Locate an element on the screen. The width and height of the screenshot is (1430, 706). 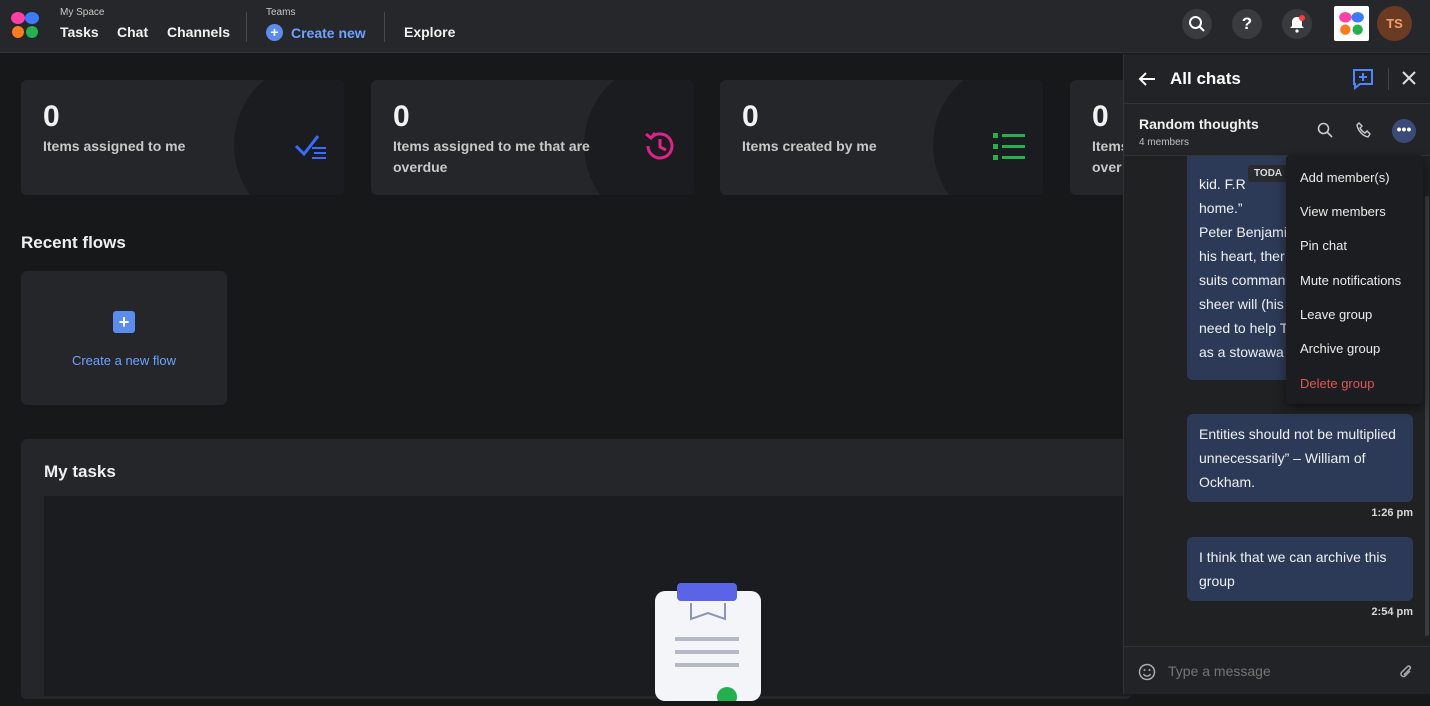
summary-card-overdue: 0 Items assigned to me that are overdue is located at coordinates (532, 137).